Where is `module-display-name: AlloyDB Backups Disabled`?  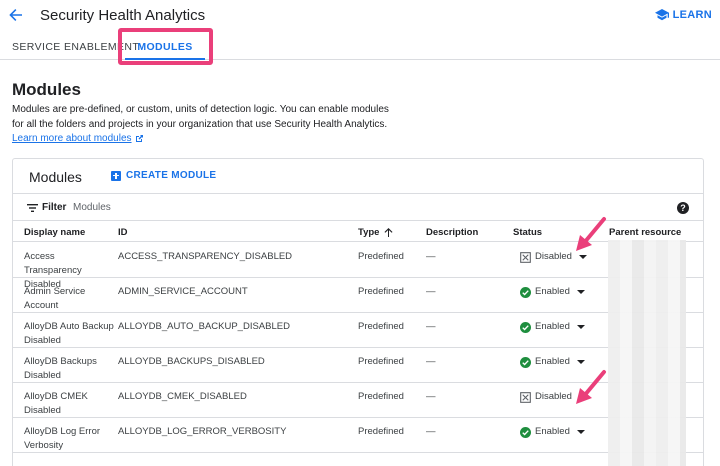 module-display-name: AlloyDB Backups Disabled is located at coordinates (69, 369).